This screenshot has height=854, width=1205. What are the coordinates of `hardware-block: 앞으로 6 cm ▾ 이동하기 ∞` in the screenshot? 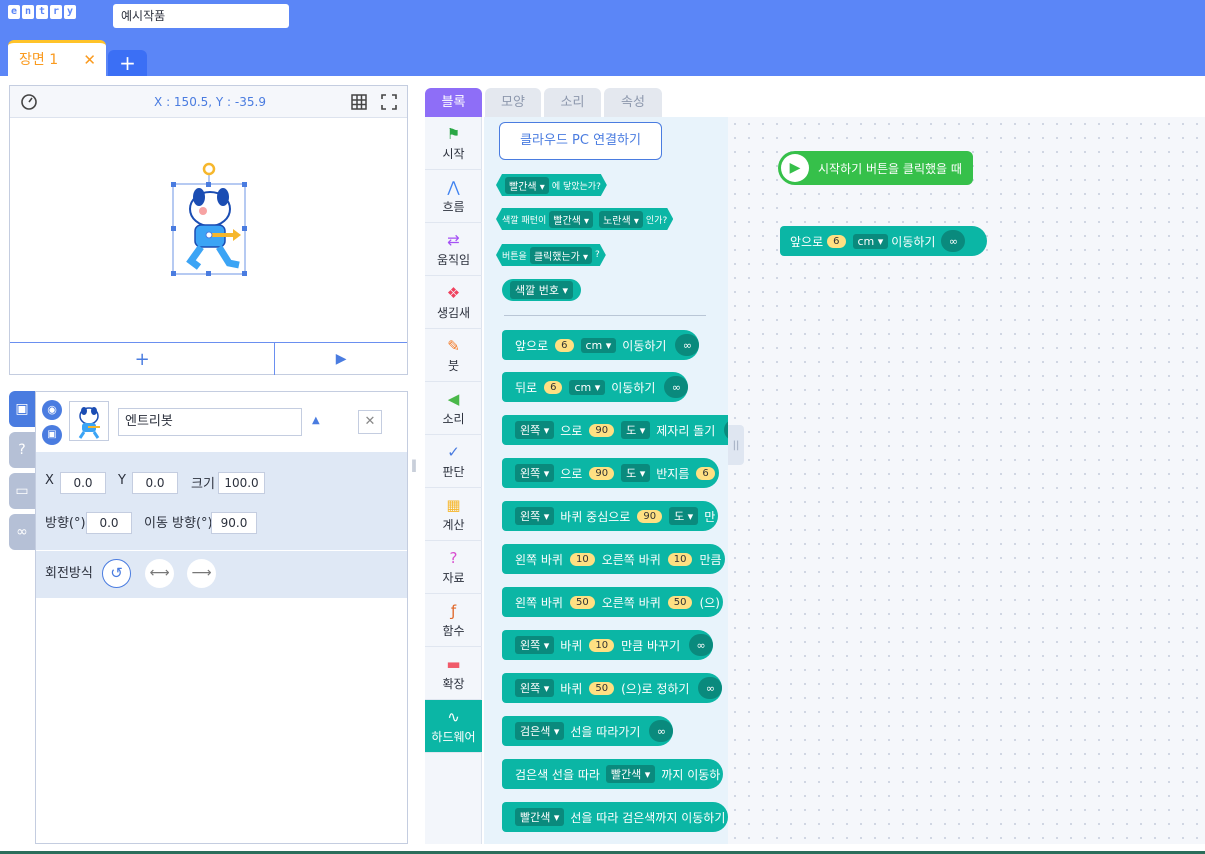 It's located at (601, 345).